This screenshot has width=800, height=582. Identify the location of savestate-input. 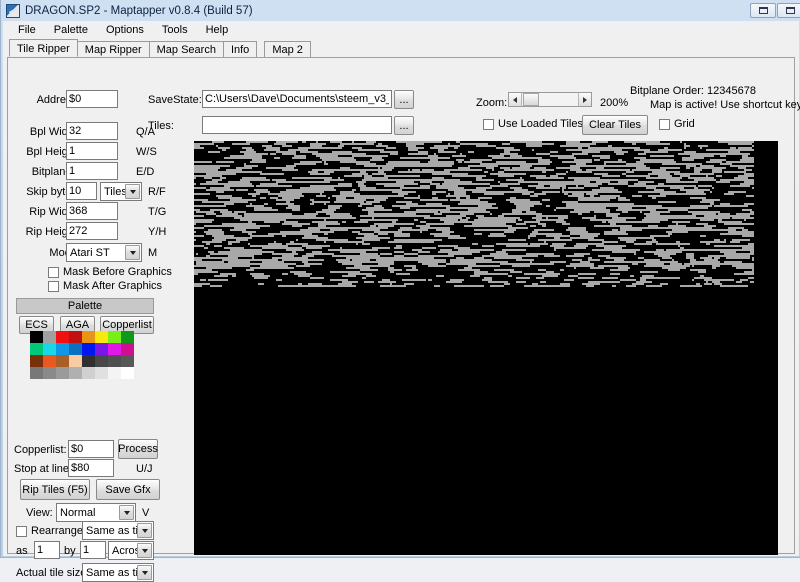
(297, 99).